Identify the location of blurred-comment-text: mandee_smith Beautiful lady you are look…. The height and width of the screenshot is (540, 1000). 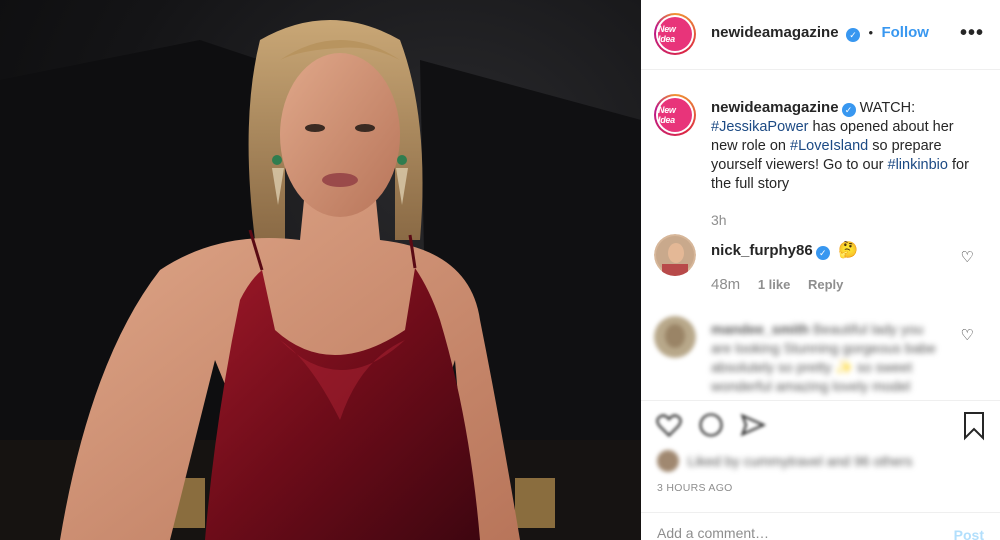
(823, 357).